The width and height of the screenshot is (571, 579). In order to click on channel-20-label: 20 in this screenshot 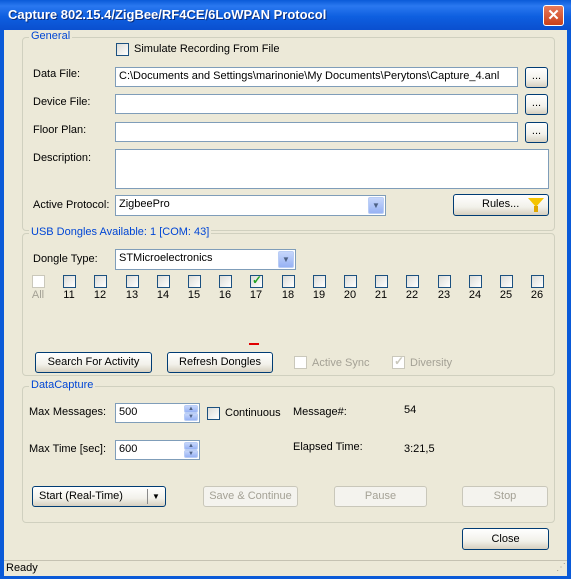, I will do `click(350, 295)`.